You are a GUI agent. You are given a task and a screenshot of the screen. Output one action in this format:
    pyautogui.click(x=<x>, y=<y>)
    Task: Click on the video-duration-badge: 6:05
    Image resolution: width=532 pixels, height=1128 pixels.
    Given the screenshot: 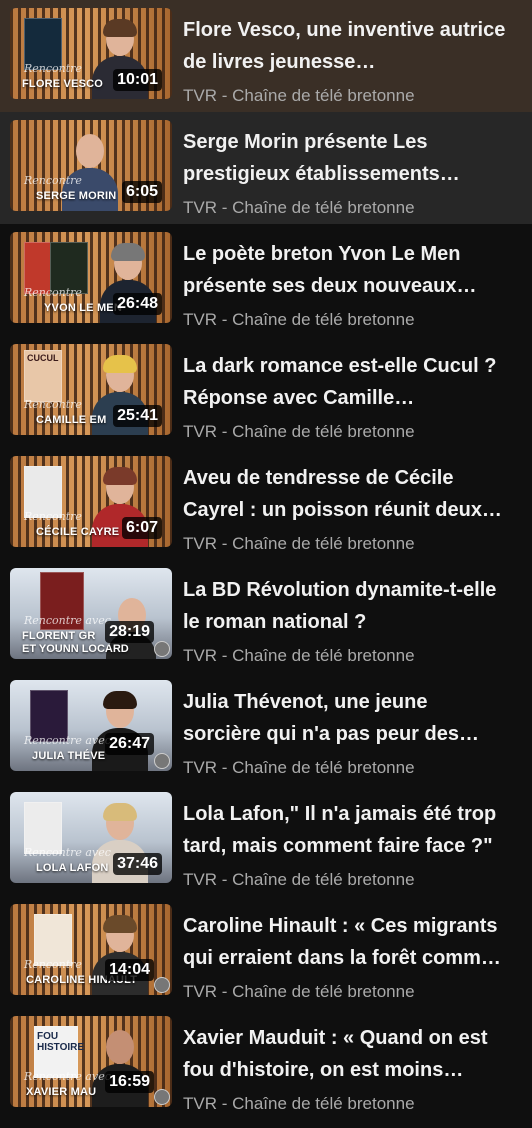 What is the action you would take?
    pyautogui.click(x=141, y=192)
    